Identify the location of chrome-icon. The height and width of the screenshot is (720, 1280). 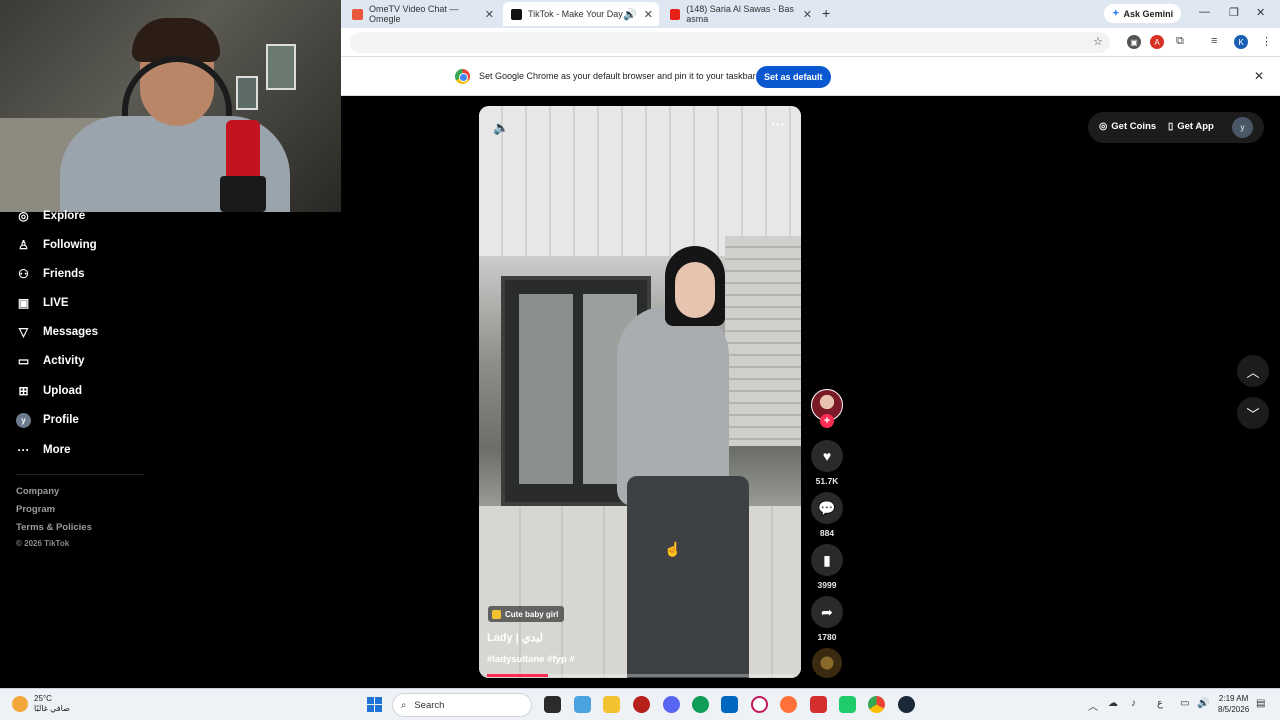
(876, 704).